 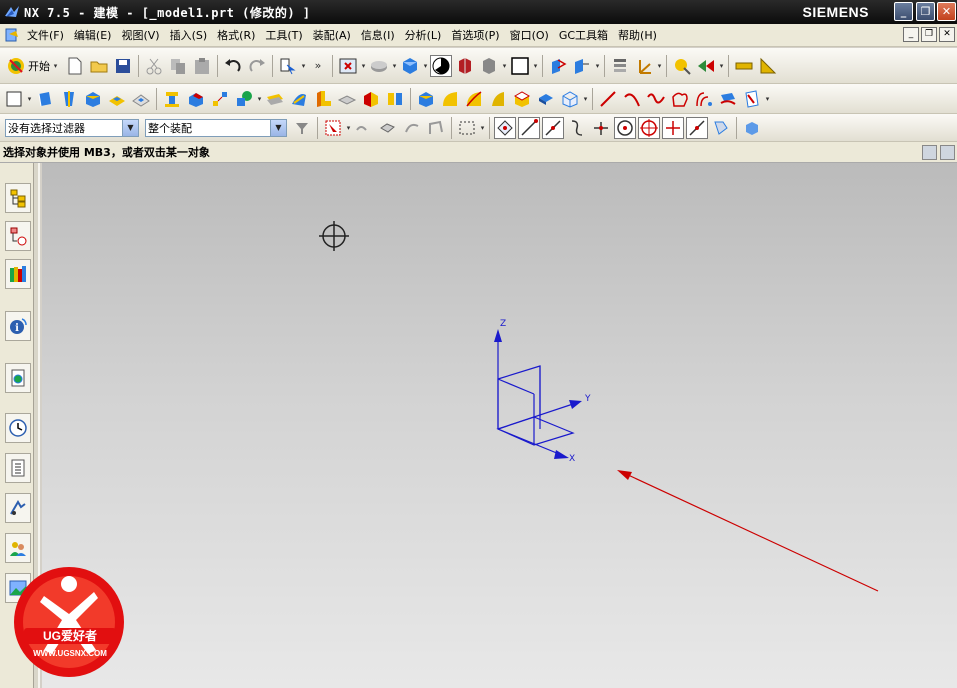 What do you see at coordinates (45, 35) in the screenshot?
I see `menu-file: 文件(F)` at bounding box center [45, 35].